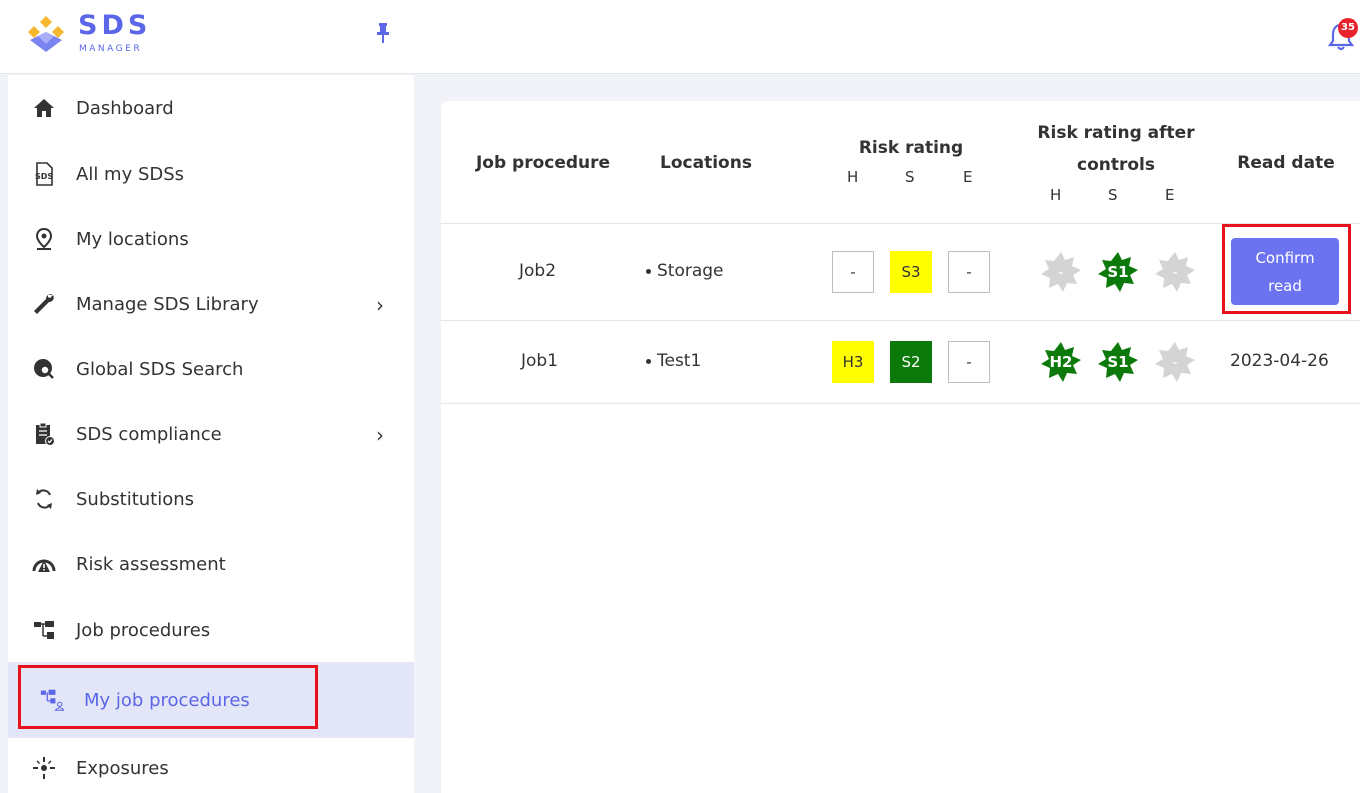 Image resolution: width=1360 pixels, height=793 pixels. I want to click on row2-after-h-badge: H2, so click(1061, 362).